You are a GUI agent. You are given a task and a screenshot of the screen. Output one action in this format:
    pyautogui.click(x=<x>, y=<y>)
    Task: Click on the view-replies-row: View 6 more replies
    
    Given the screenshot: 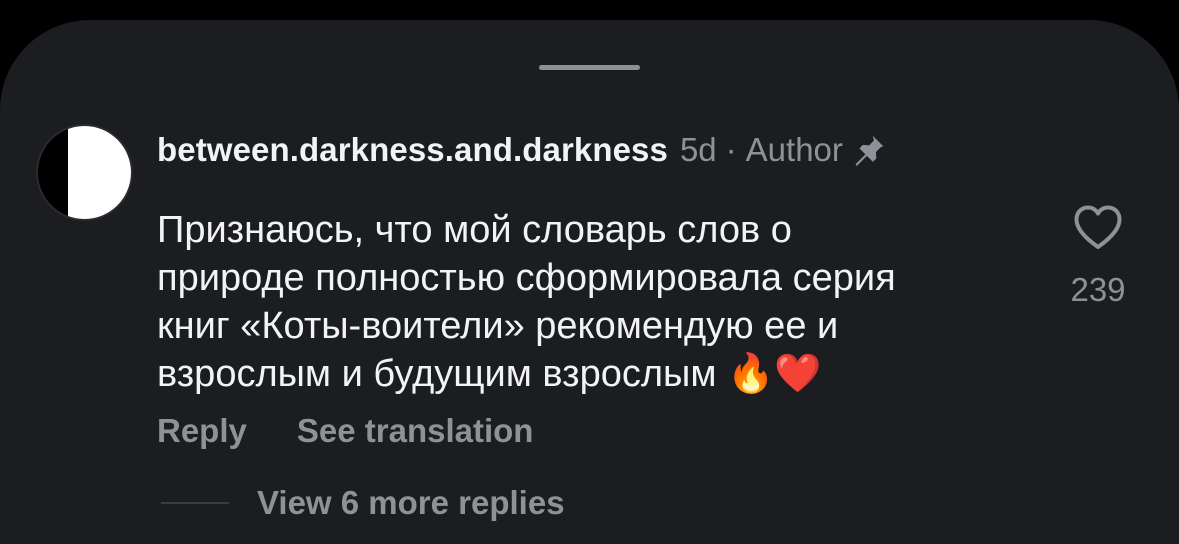 What is the action you would take?
    pyautogui.click(x=363, y=503)
    